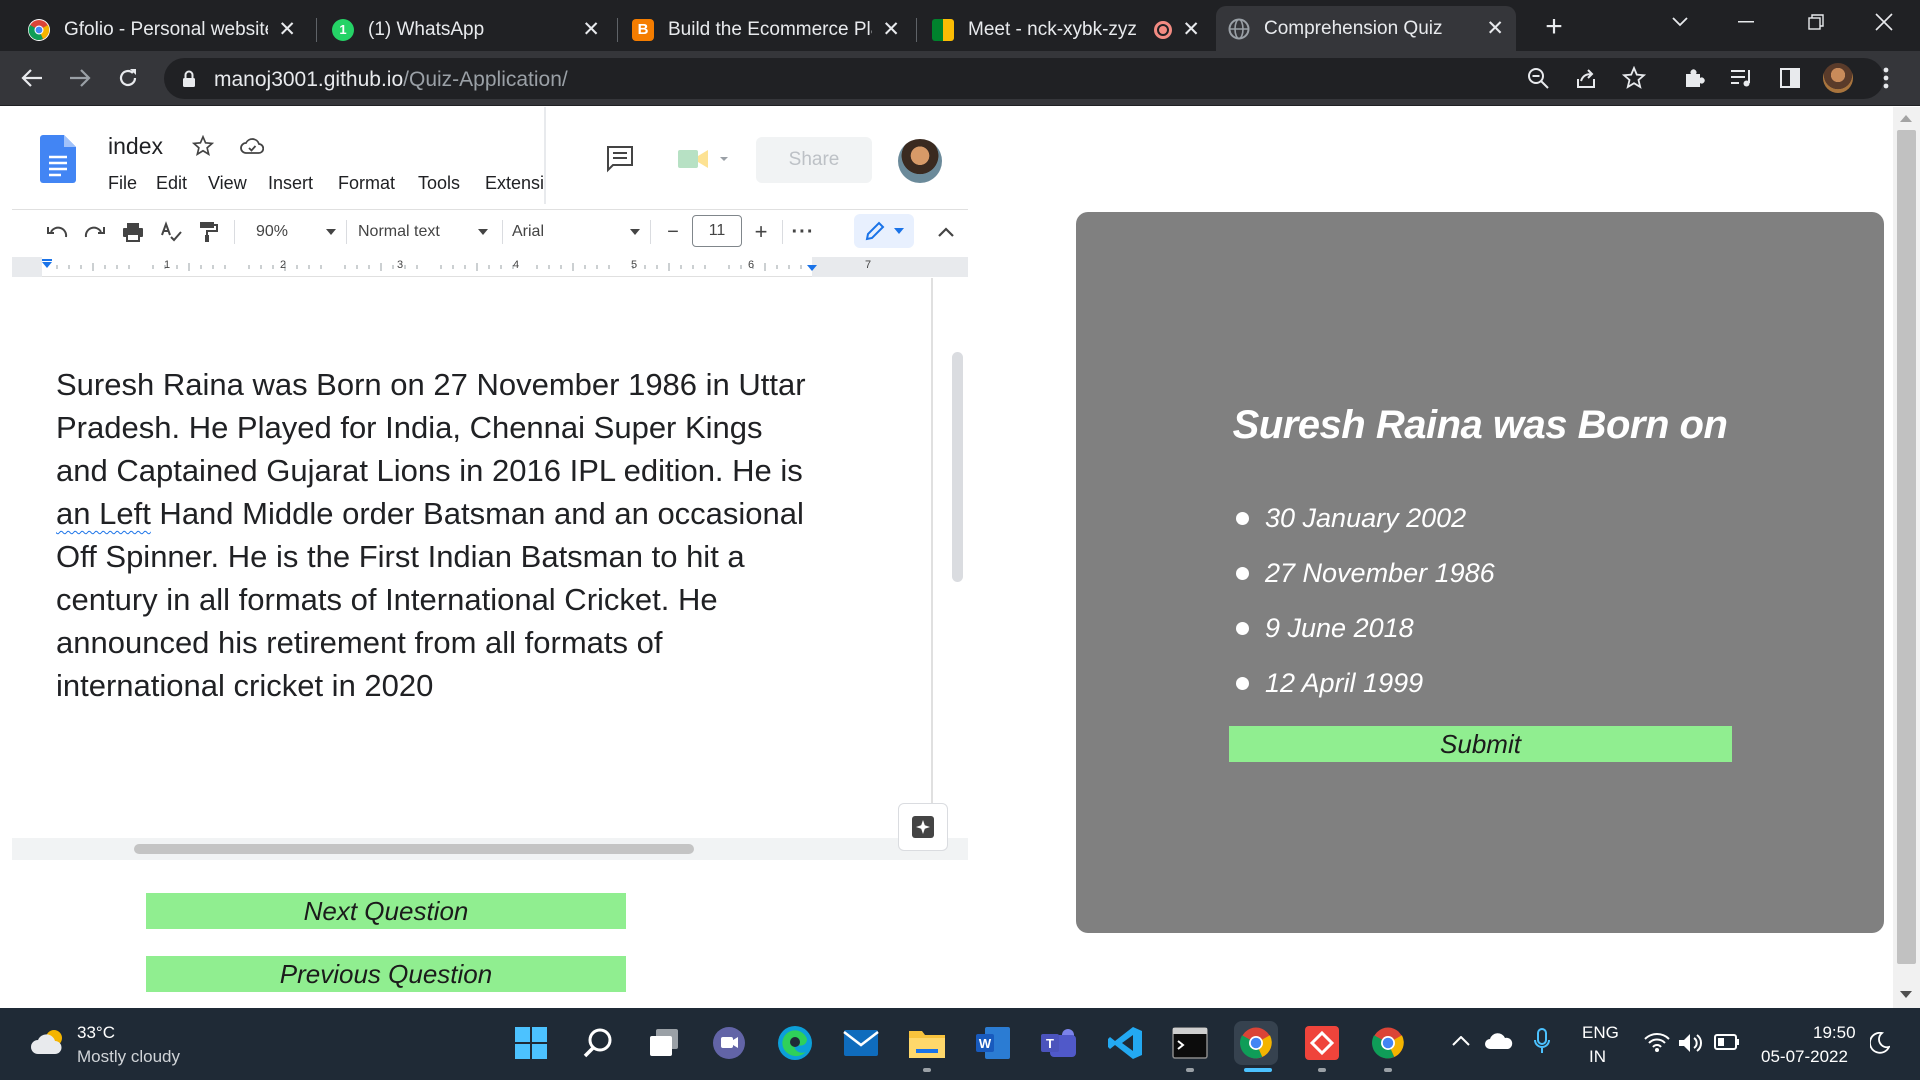 The height and width of the screenshot is (1080, 1920). What do you see at coordinates (717, 231) in the screenshot?
I see `font-size-input: 11` at bounding box center [717, 231].